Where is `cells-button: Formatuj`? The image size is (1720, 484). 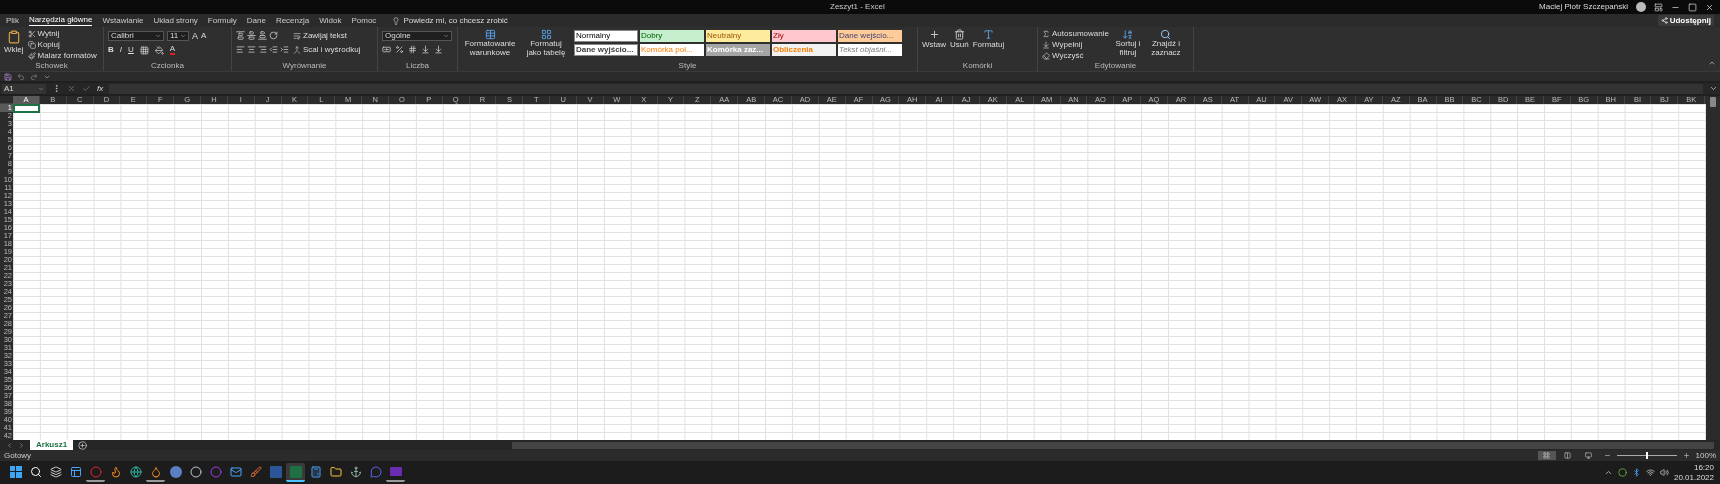
cells-button: Formatuj is located at coordinates (988, 45).